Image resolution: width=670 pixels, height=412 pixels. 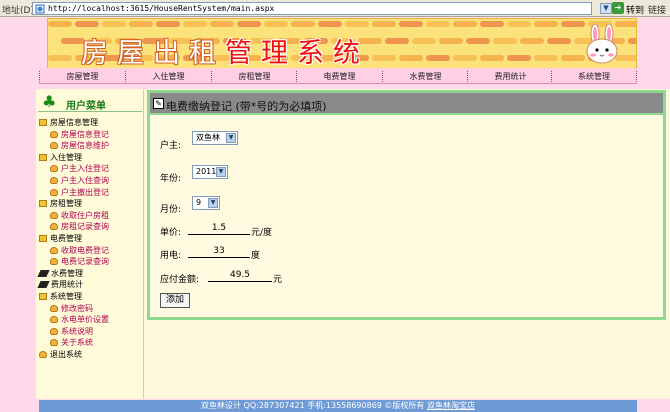 I want to click on amount-label: 应付金额:, so click(x=180, y=280).